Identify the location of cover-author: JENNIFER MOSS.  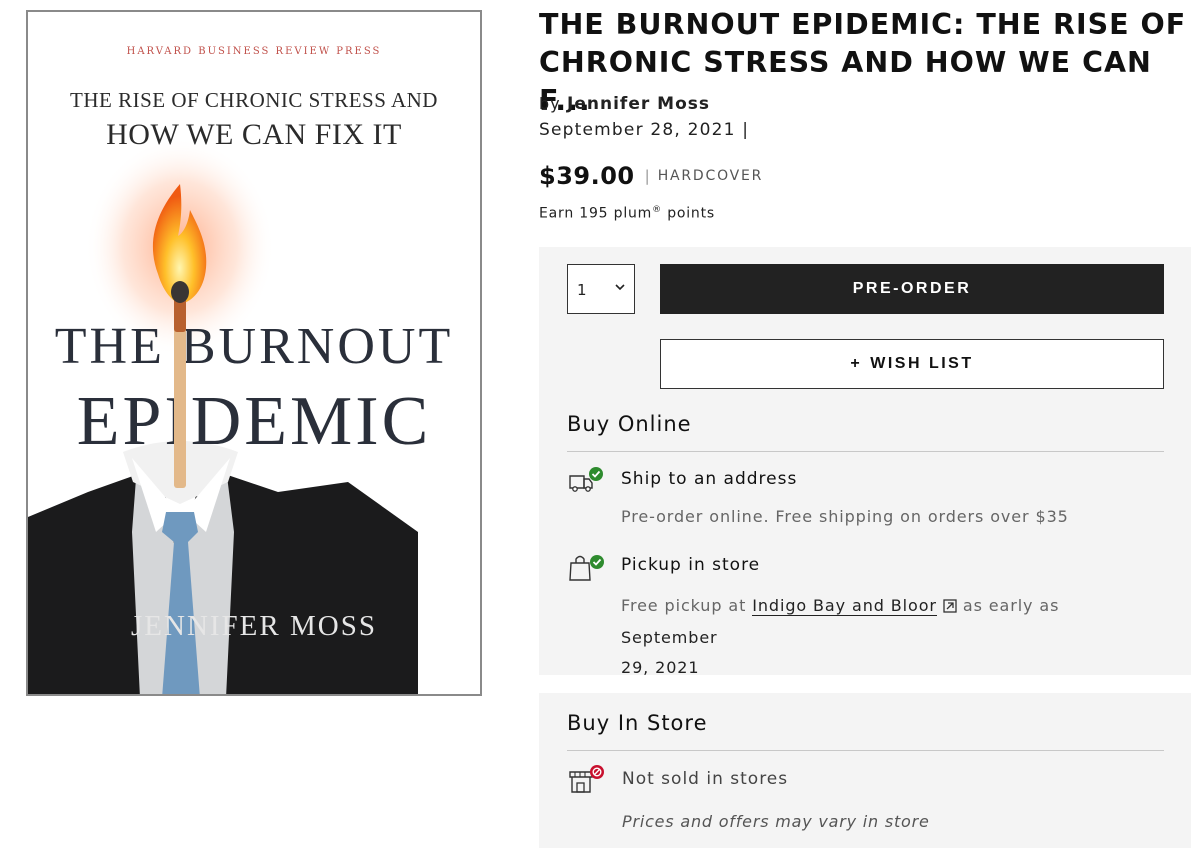
(254, 626).